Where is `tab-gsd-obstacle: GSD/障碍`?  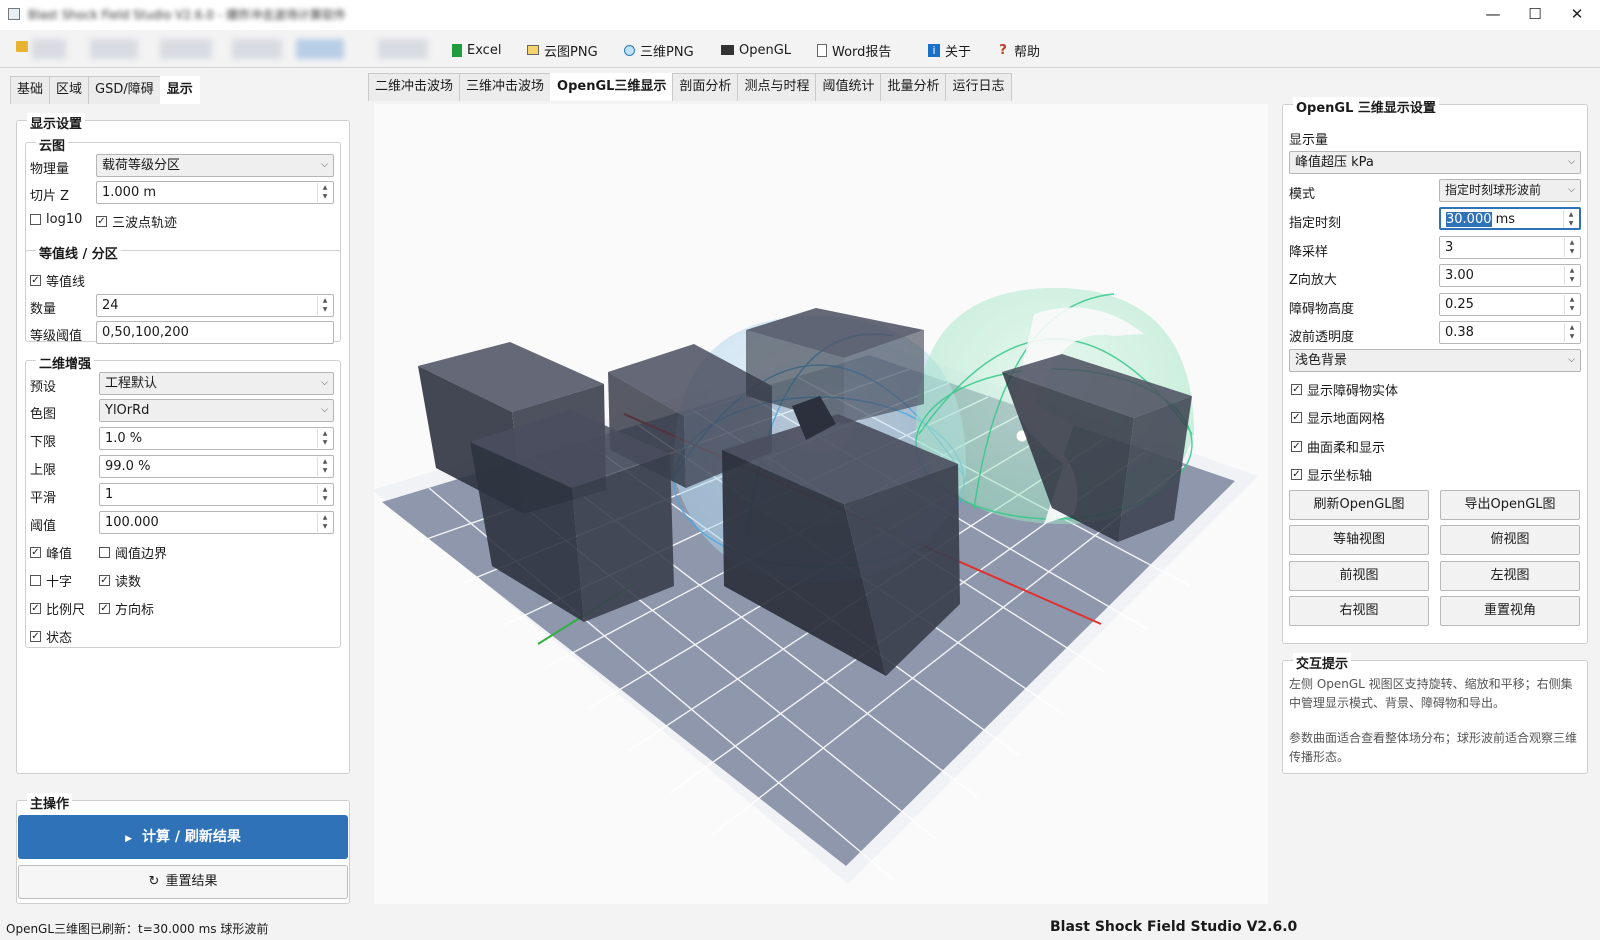
tab-gsd-obstacle: GSD/障碍 is located at coordinates (124, 90).